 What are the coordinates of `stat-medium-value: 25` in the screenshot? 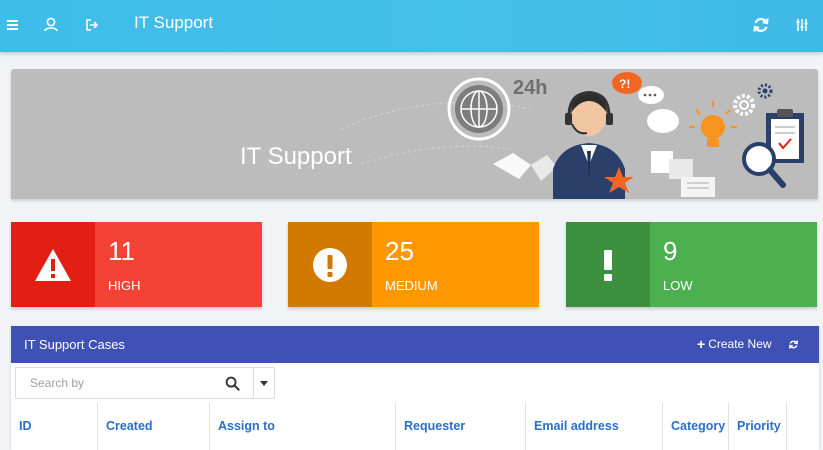 It's located at (399, 251).